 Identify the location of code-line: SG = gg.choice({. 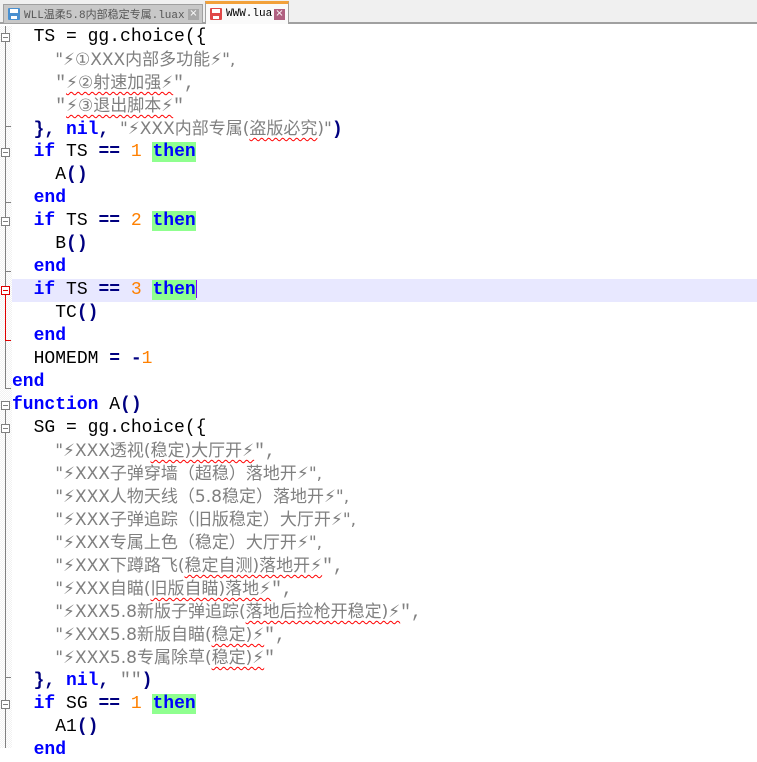
(120, 428).